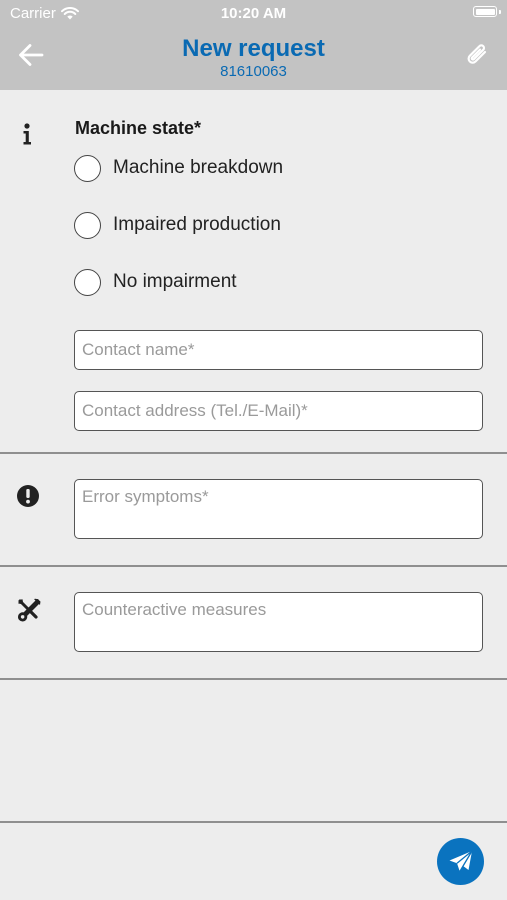 The height and width of the screenshot is (900, 507). Describe the element at coordinates (28, 132) in the screenshot. I see `info-icon` at that location.